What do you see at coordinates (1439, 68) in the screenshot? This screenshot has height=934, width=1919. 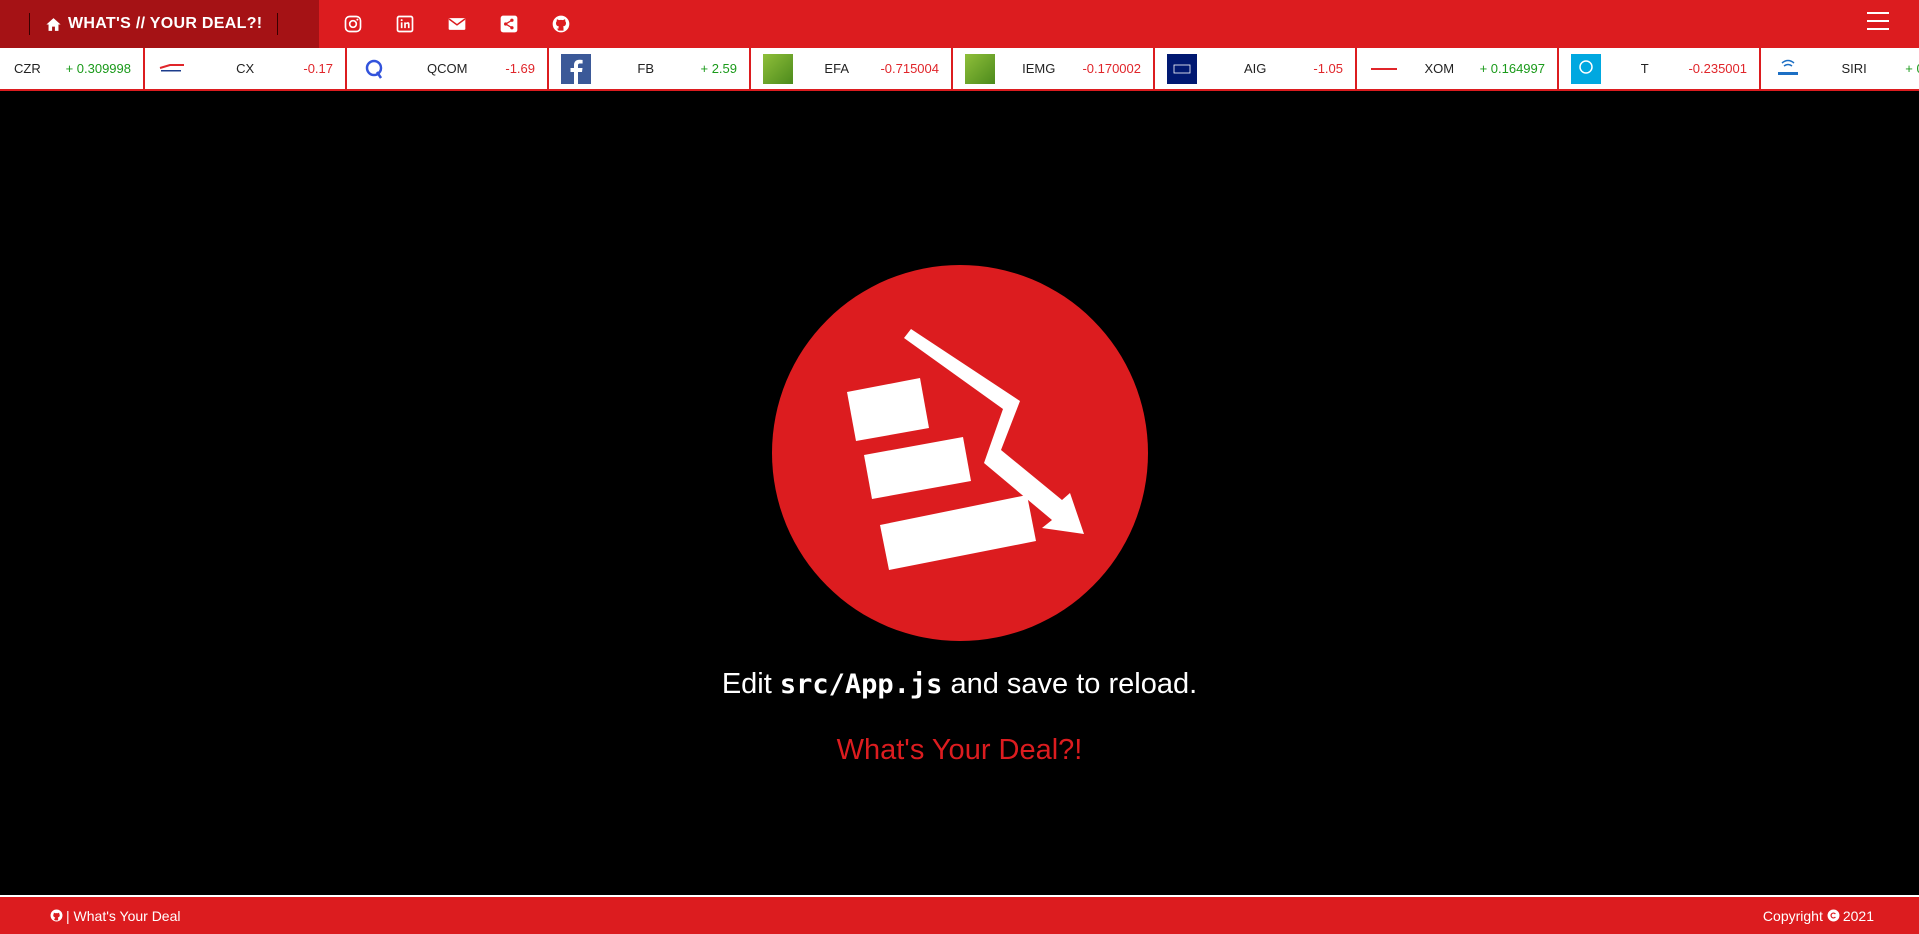 I see `ticker-symbol: XOM` at bounding box center [1439, 68].